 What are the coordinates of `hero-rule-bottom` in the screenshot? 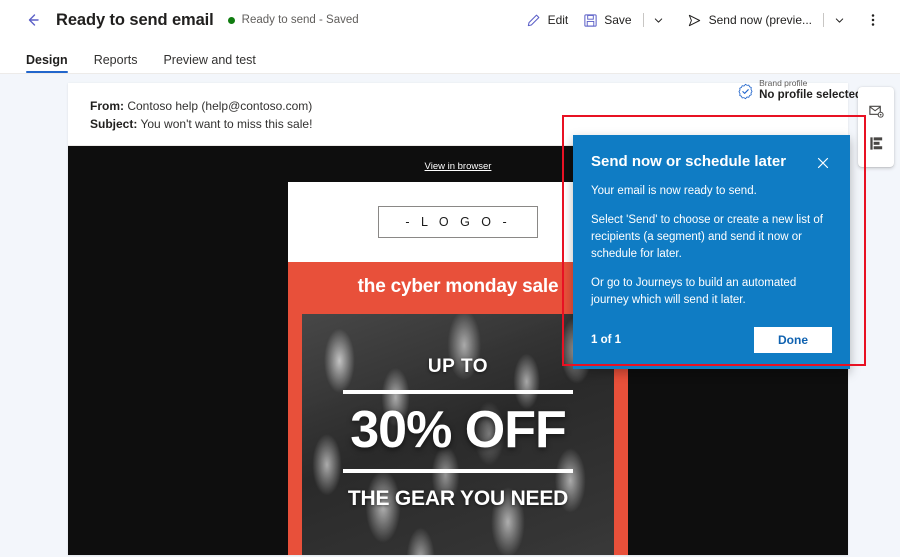 It's located at (458, 471).